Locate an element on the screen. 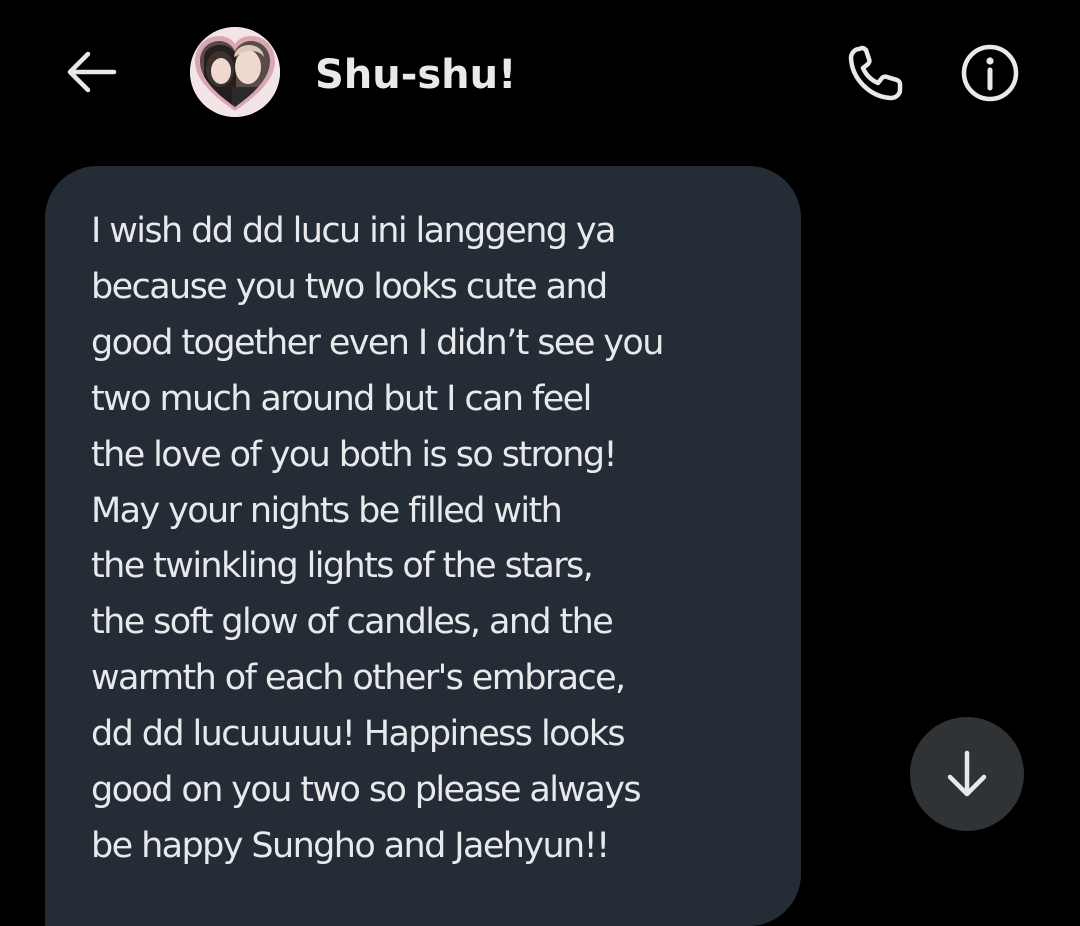  call-button is located at coordinates (876, 73).